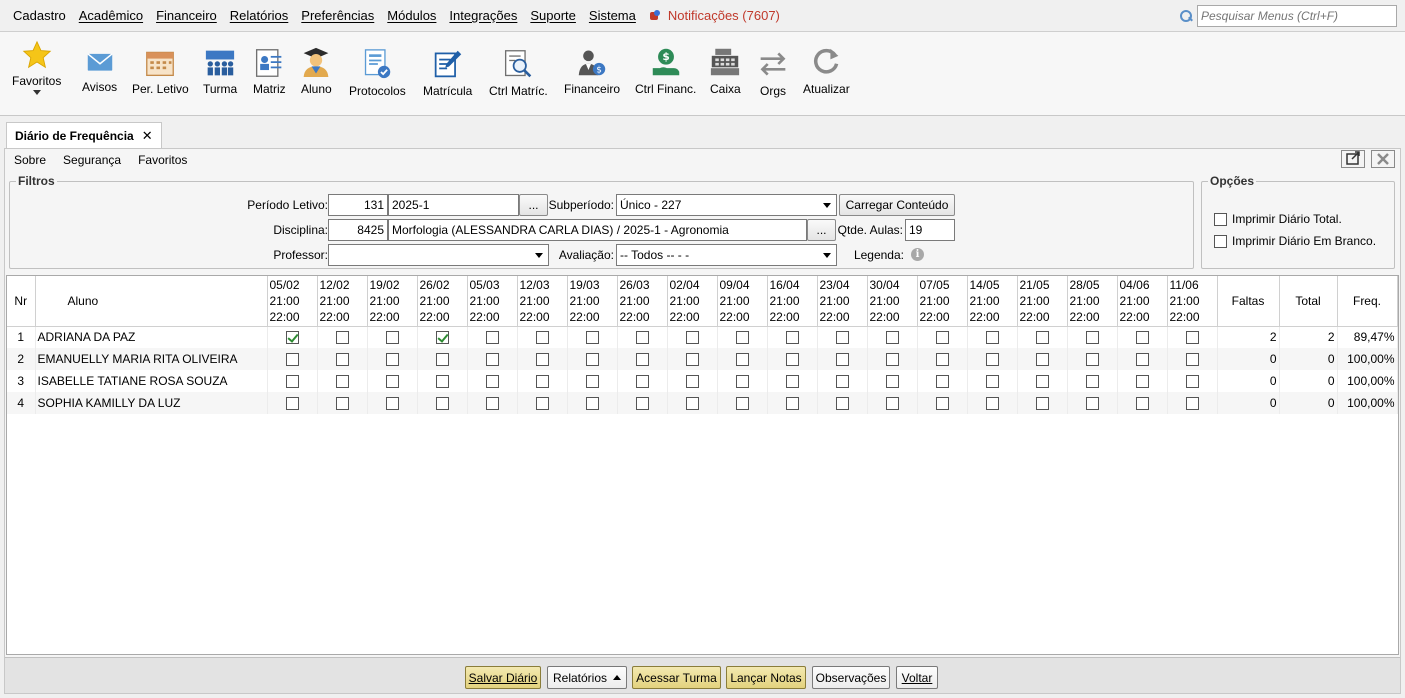 The height and width of the screenshot is (698, 1405). I want to click on ctrl-matric-button: Ctrl Matríc., so click(518, 73).